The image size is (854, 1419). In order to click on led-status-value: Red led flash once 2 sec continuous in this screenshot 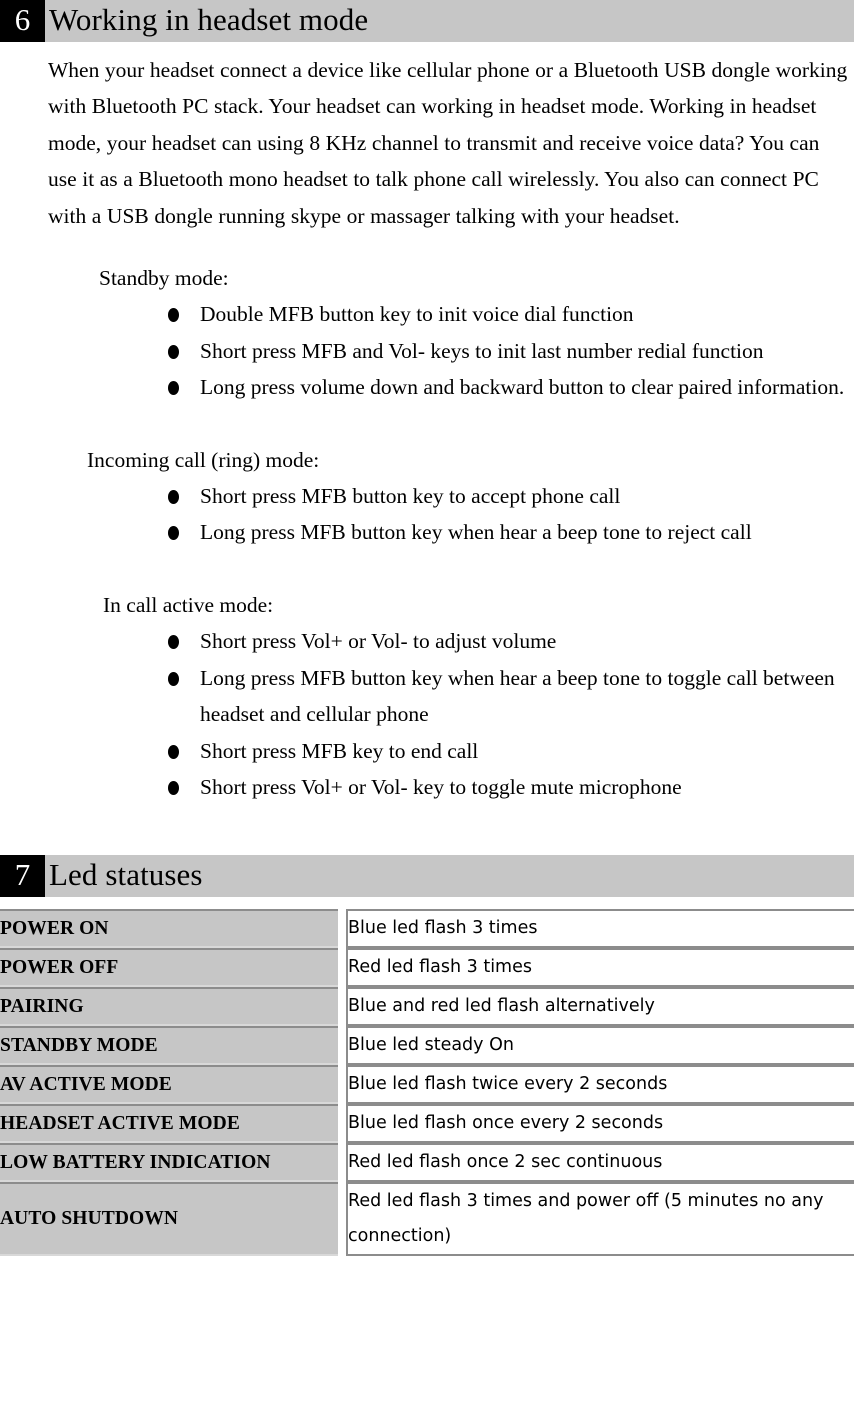, I will do `click(600, 1163)`.